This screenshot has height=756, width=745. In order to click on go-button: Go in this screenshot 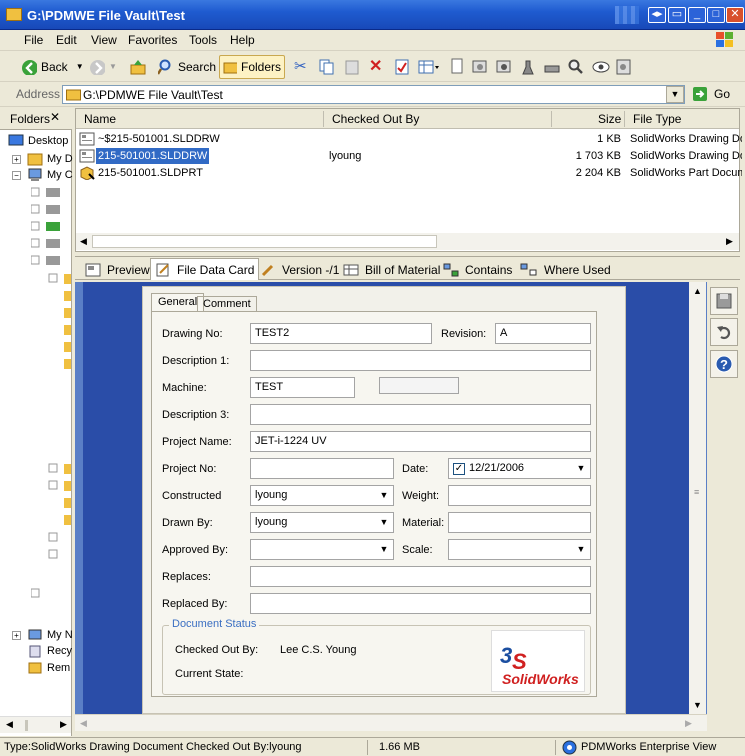, I will do `click(711, 94)`.